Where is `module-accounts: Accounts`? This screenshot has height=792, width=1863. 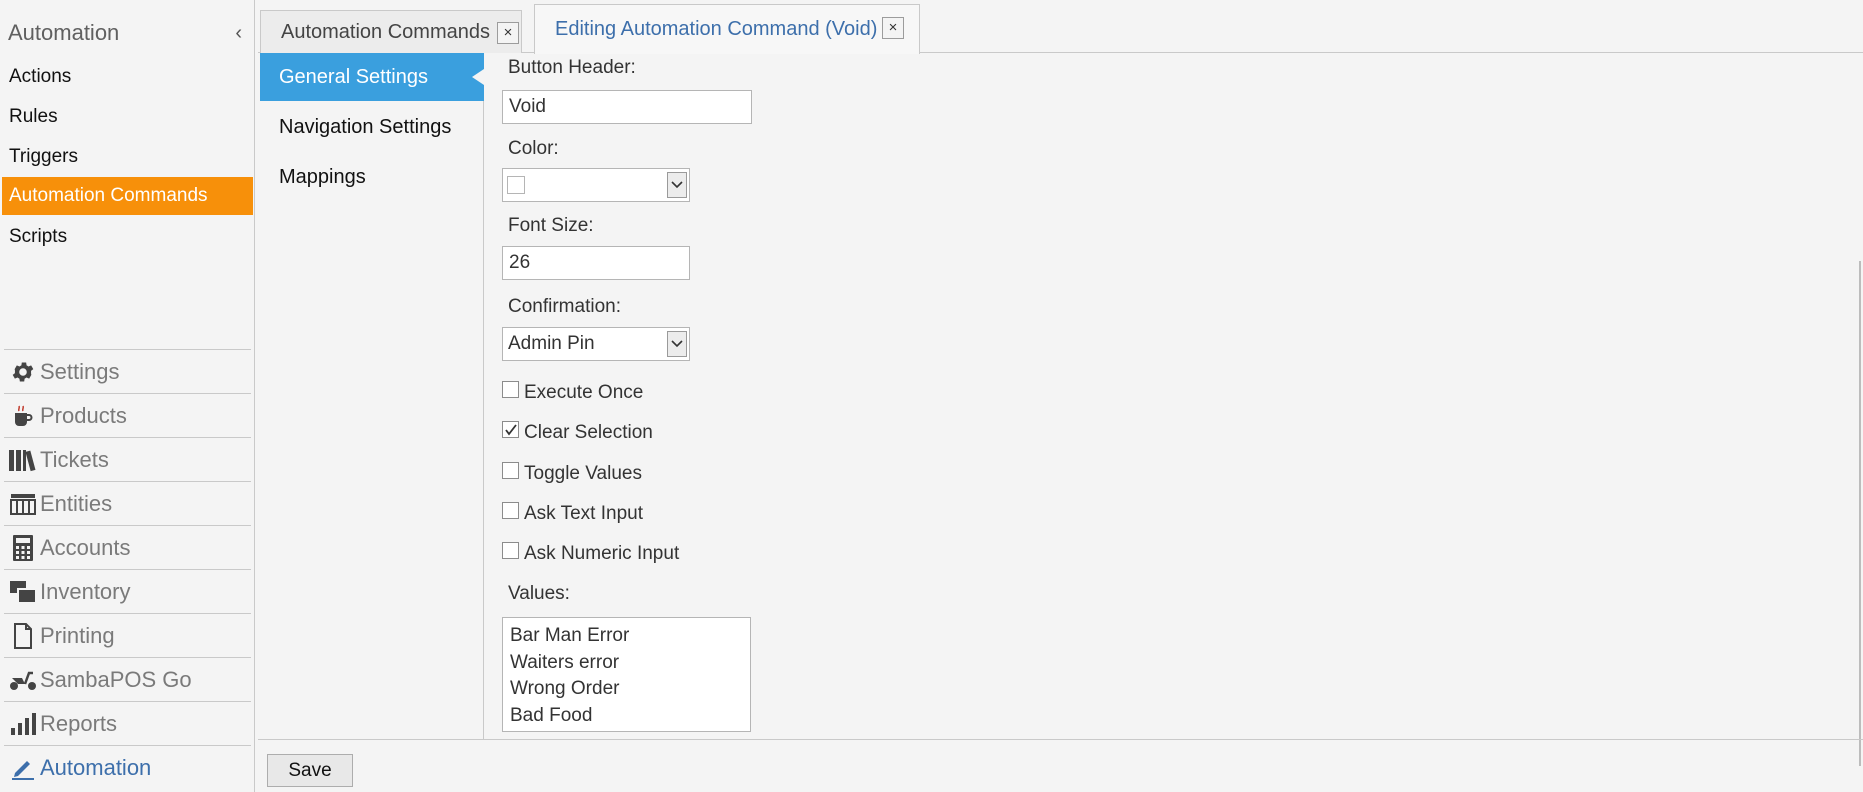 module-accounts: Accounts is located at coordinates (127, 547).